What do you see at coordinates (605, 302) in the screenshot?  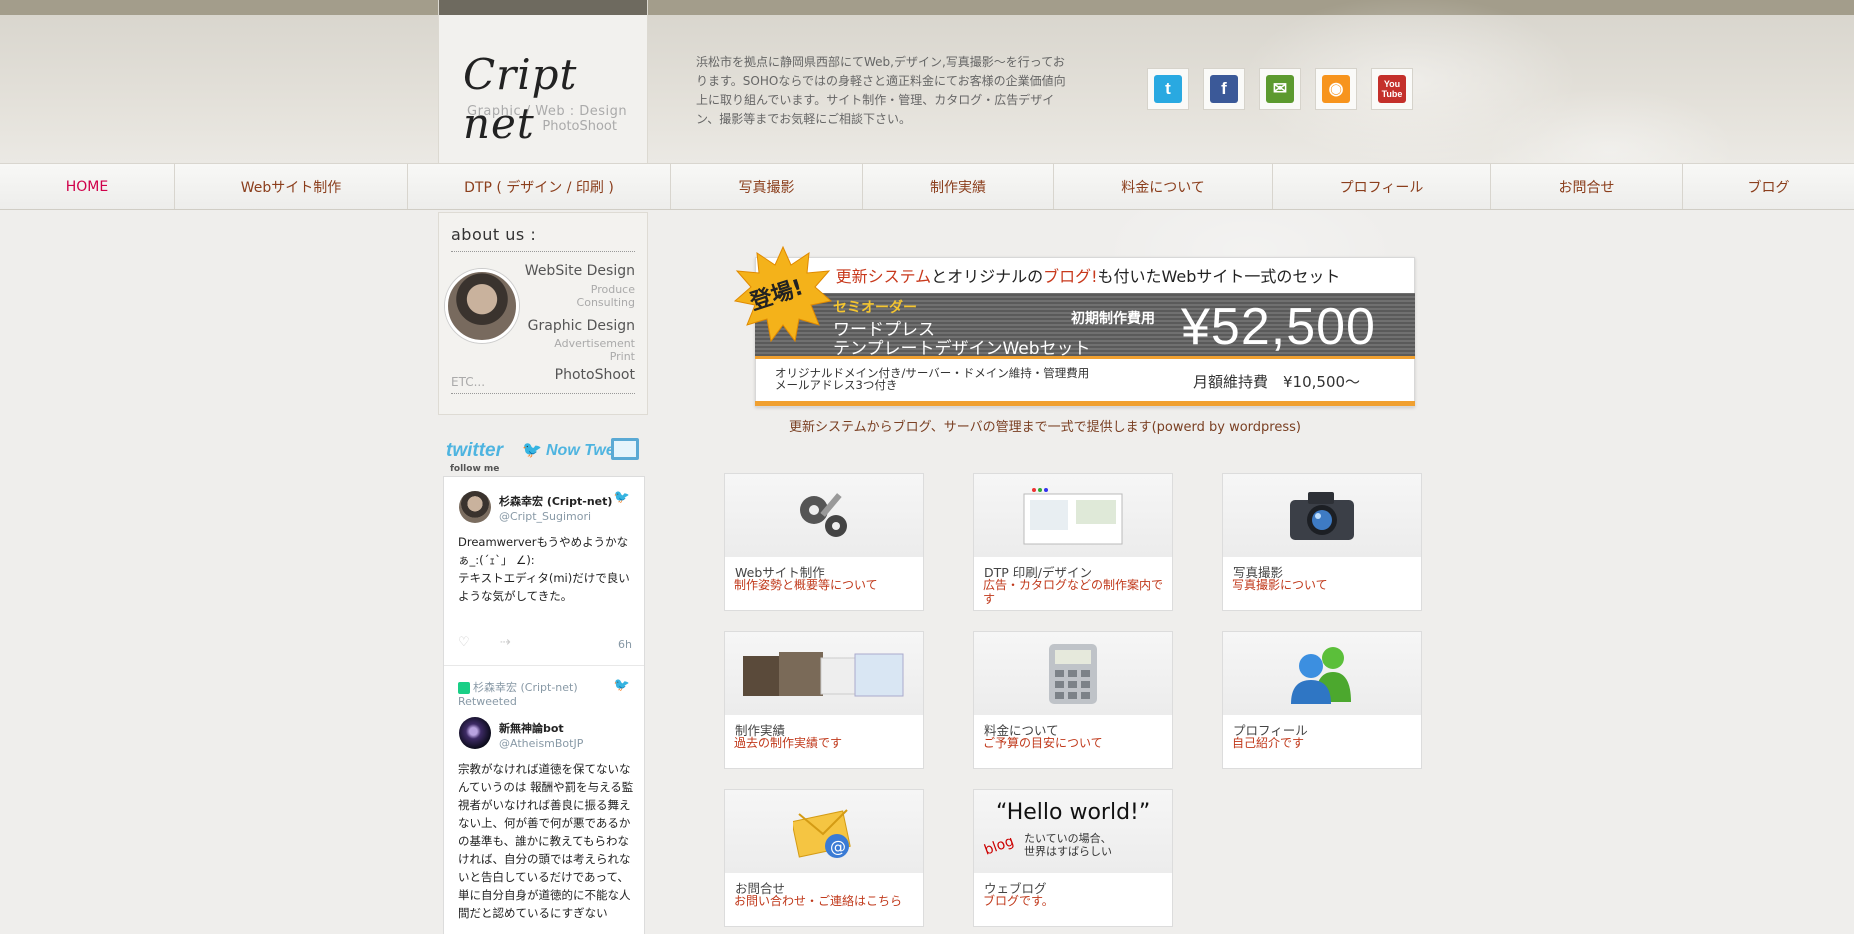 I see `consulting-label: Consulting` at bounding box center [605, 302].